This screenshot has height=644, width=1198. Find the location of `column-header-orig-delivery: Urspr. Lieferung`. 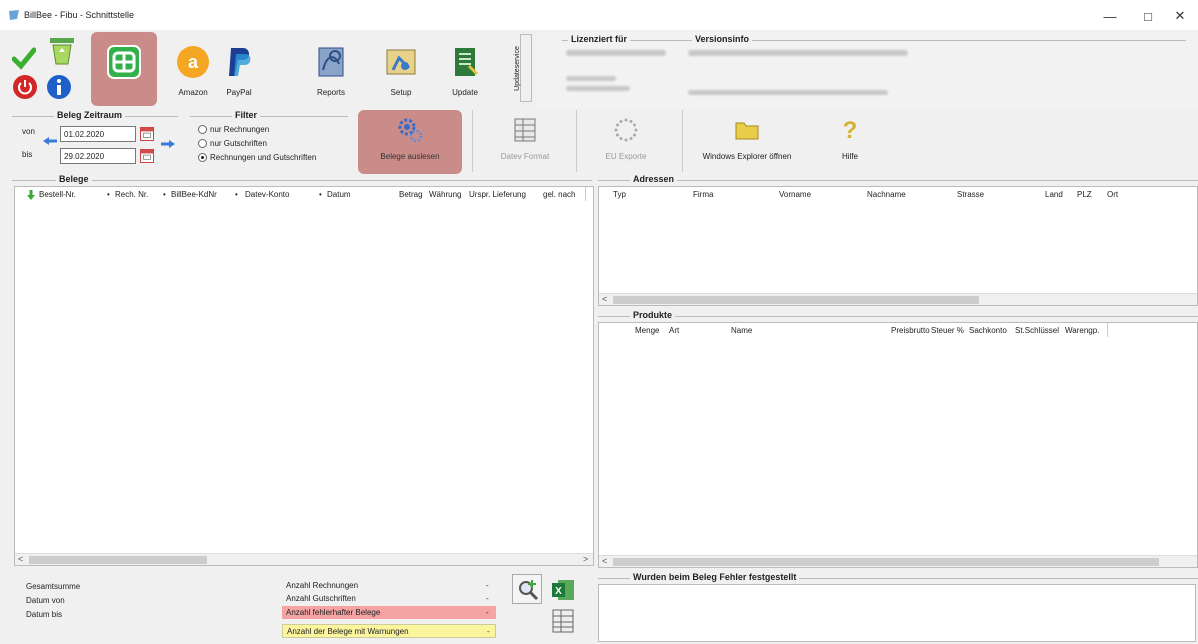

column-header-orig-delivery: Urspr. Lieferung is located at coordinates (497, 194).